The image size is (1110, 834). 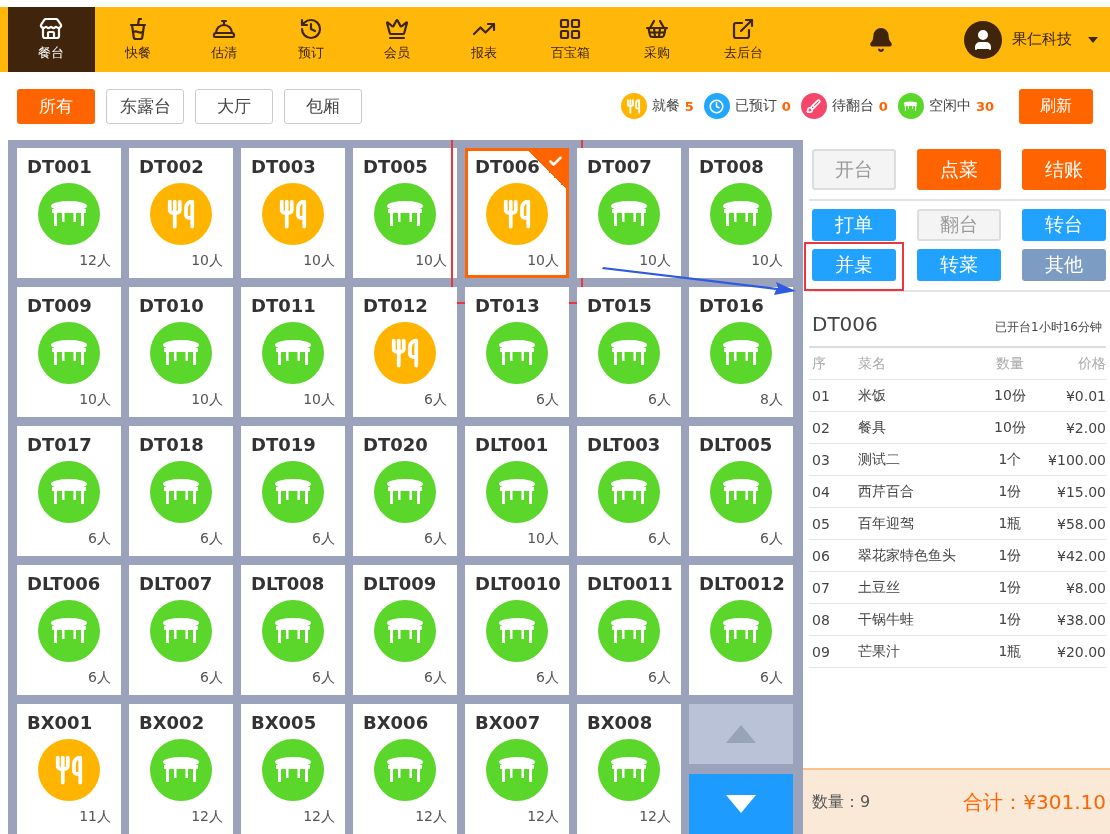 What do you see at coordinates (517, 352) in the screenshot?
I see `table-card: DT013 6人` at bounding box center [517, 352].